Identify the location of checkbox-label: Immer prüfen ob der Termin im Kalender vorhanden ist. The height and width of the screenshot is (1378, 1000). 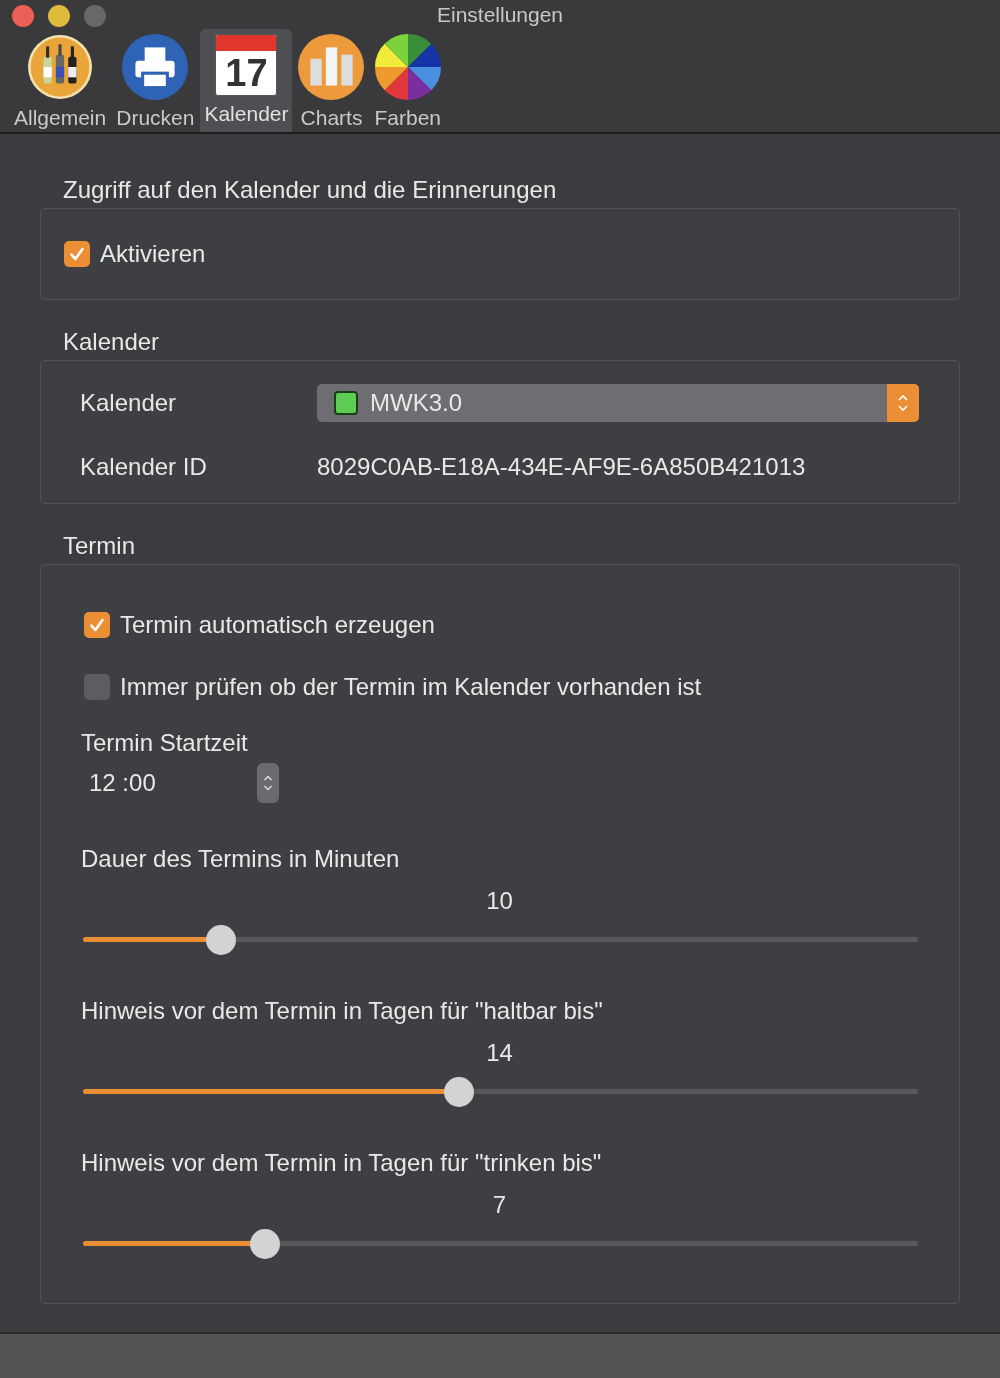
(411, 686).